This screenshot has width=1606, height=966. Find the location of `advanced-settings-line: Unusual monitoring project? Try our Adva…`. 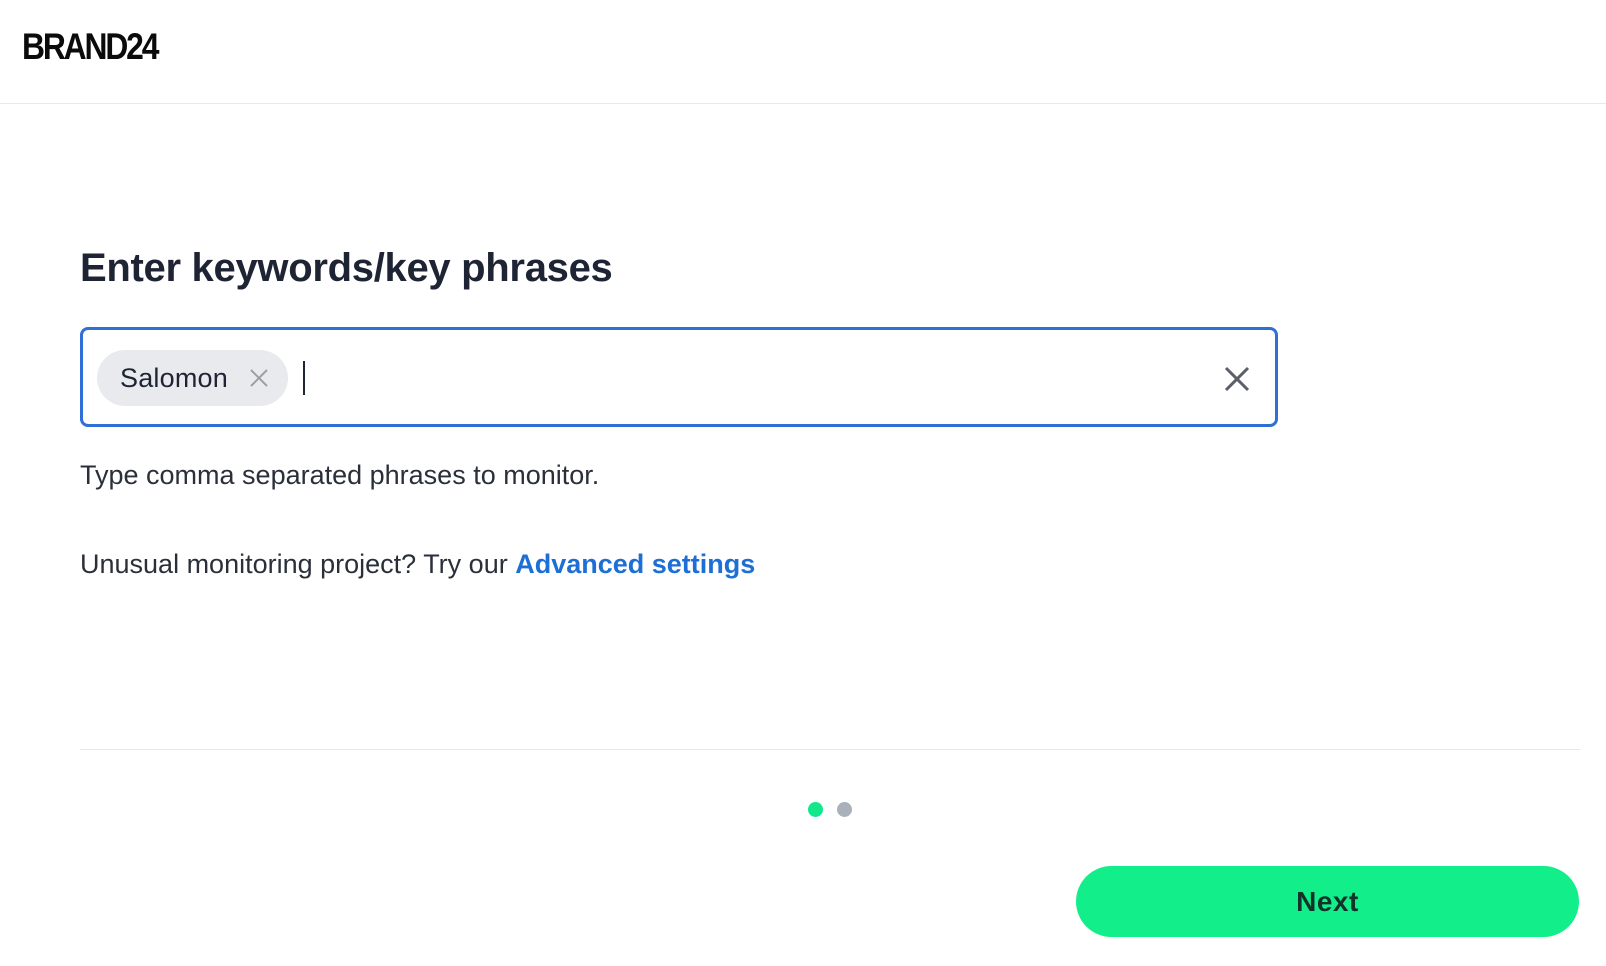

advanced-settings-line: Unusual monitoring project? Try our Adva… is located at coordinates (417, 564).